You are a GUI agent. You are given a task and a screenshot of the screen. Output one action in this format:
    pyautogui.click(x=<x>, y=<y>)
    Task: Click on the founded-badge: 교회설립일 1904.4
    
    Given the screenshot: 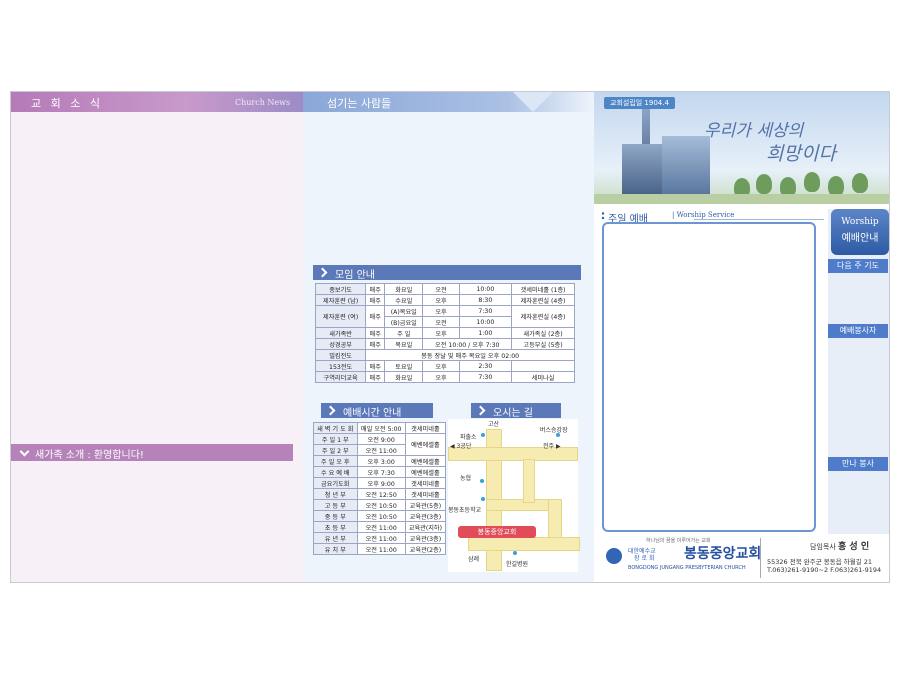 What is the action you would take?
    pyautogui.click(x=639, y=103)
    